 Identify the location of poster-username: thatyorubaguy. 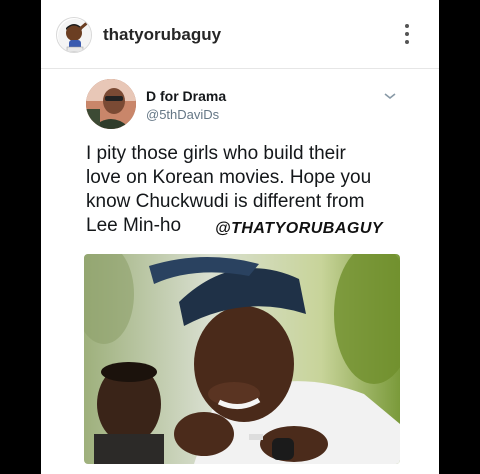
(162, 35).